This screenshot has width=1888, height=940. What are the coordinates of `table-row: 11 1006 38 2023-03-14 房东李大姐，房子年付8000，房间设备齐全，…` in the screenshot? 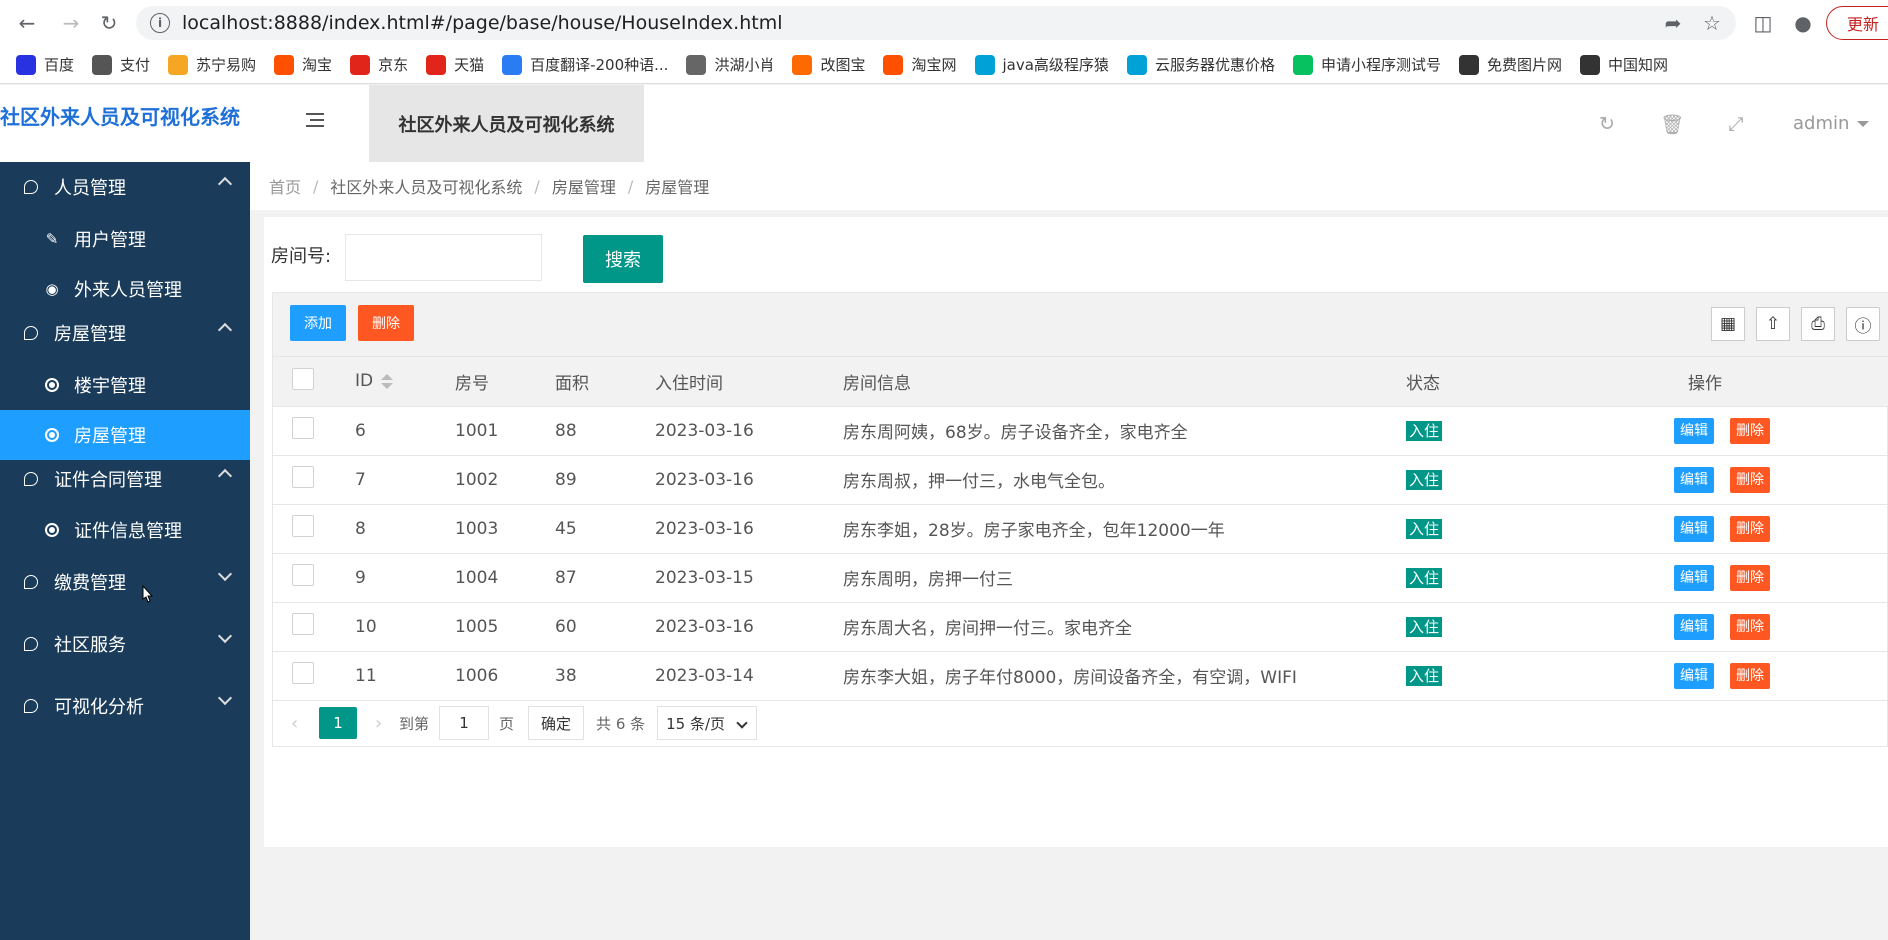 It's located at (1080, 676).